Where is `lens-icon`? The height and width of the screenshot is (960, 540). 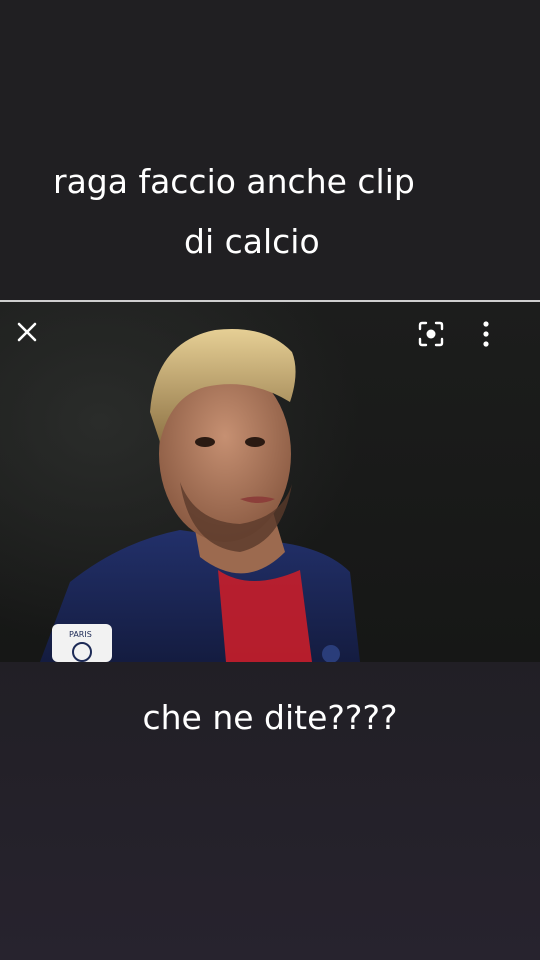
lens-icon is located at coordinates (439, 342).